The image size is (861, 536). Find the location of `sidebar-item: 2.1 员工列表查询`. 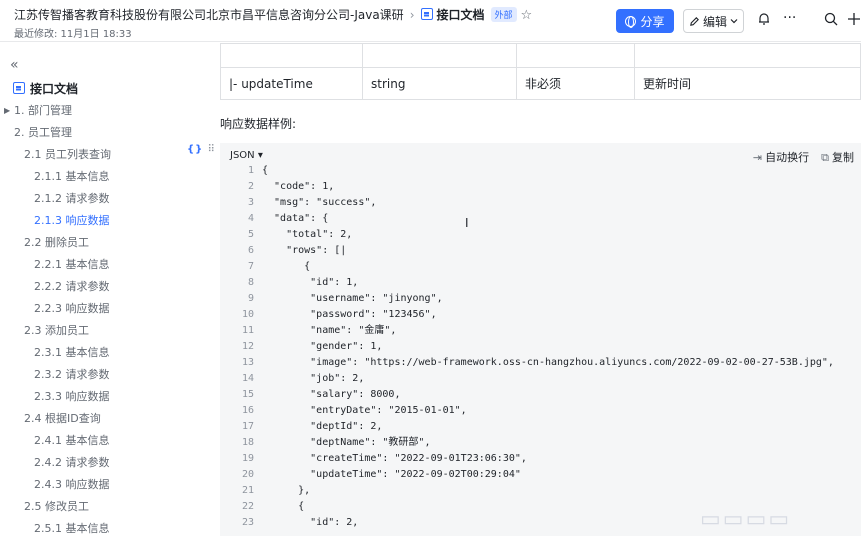

sidebar-item: 2.1 员工列表查询 is located at coordinates (67, 154).